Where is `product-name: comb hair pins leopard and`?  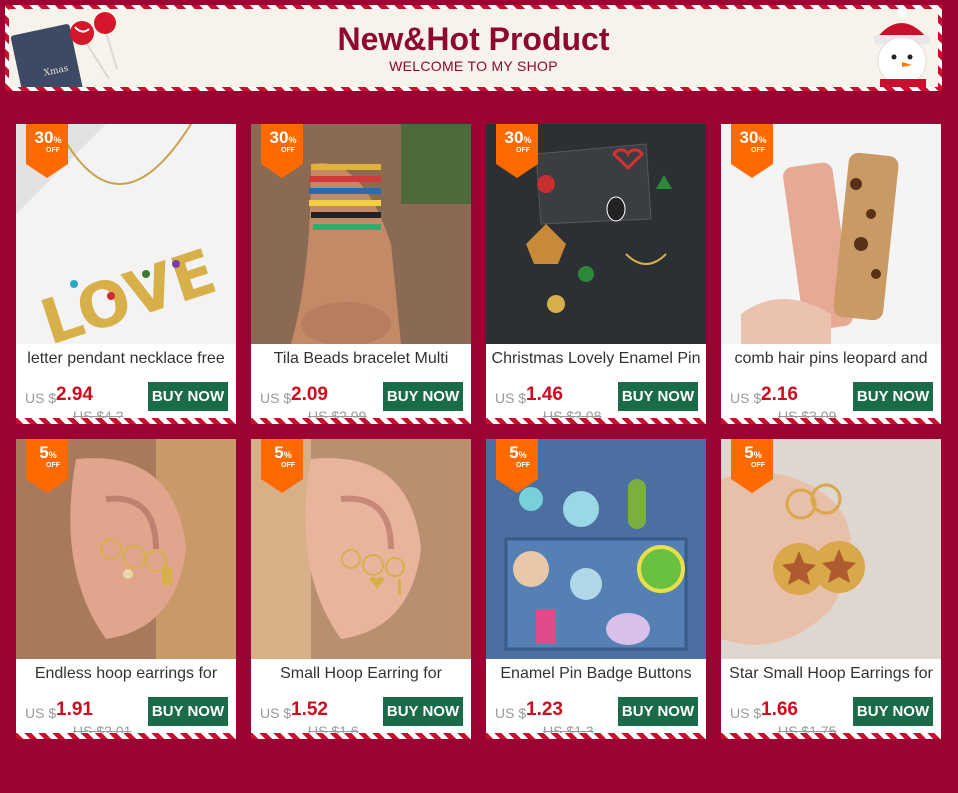 product-name: comb hair pins leopard and is located at coordinates (831, 359).